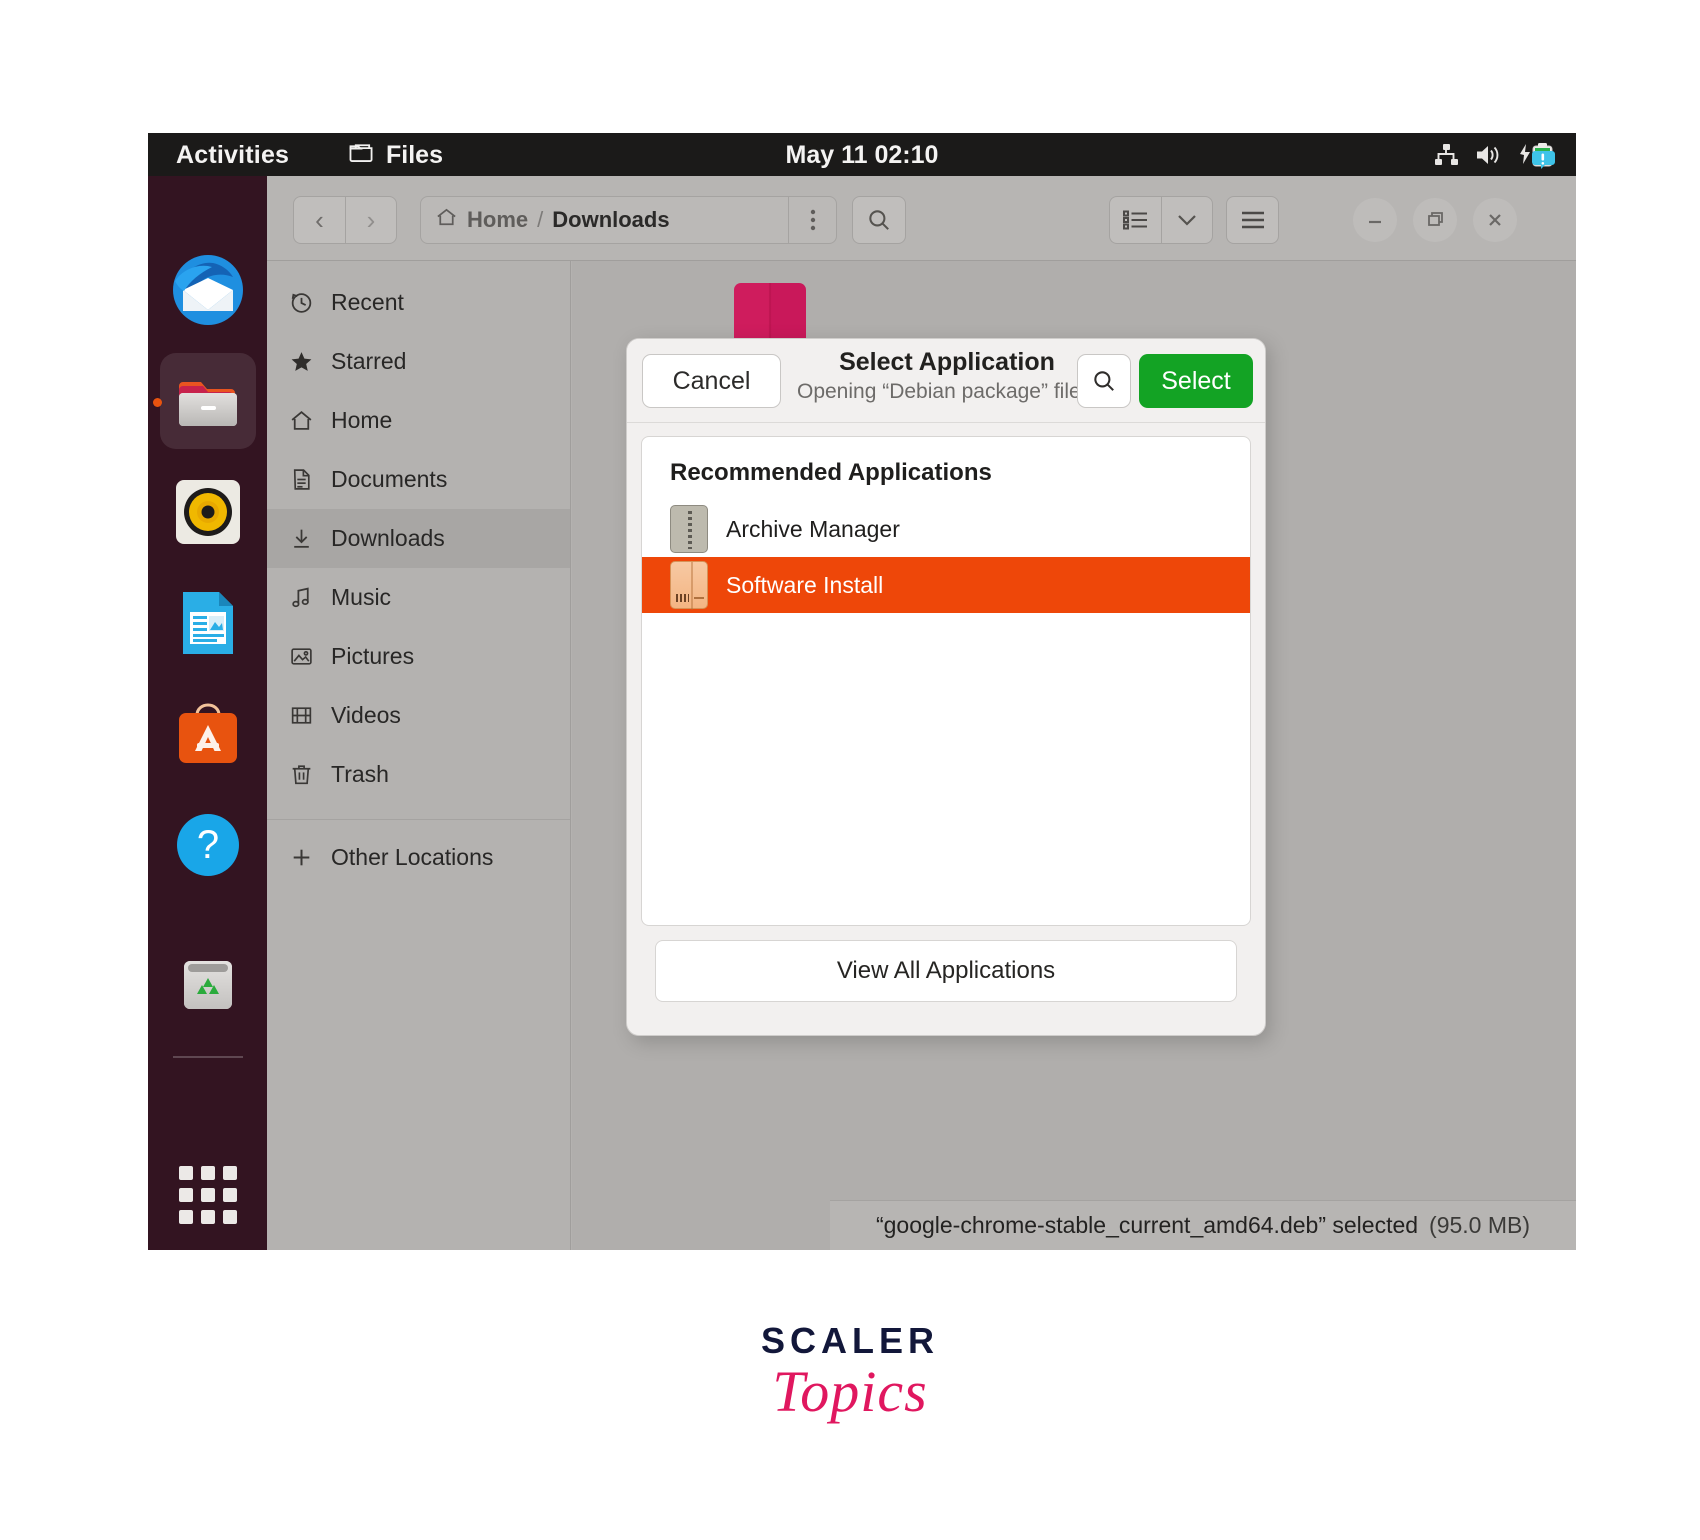 The height and width of the screenshot is (1540, 1700). Describe the element at coordinates (418, 597) in the screenshot. I see `sidebar-item-music: Music` at that location.